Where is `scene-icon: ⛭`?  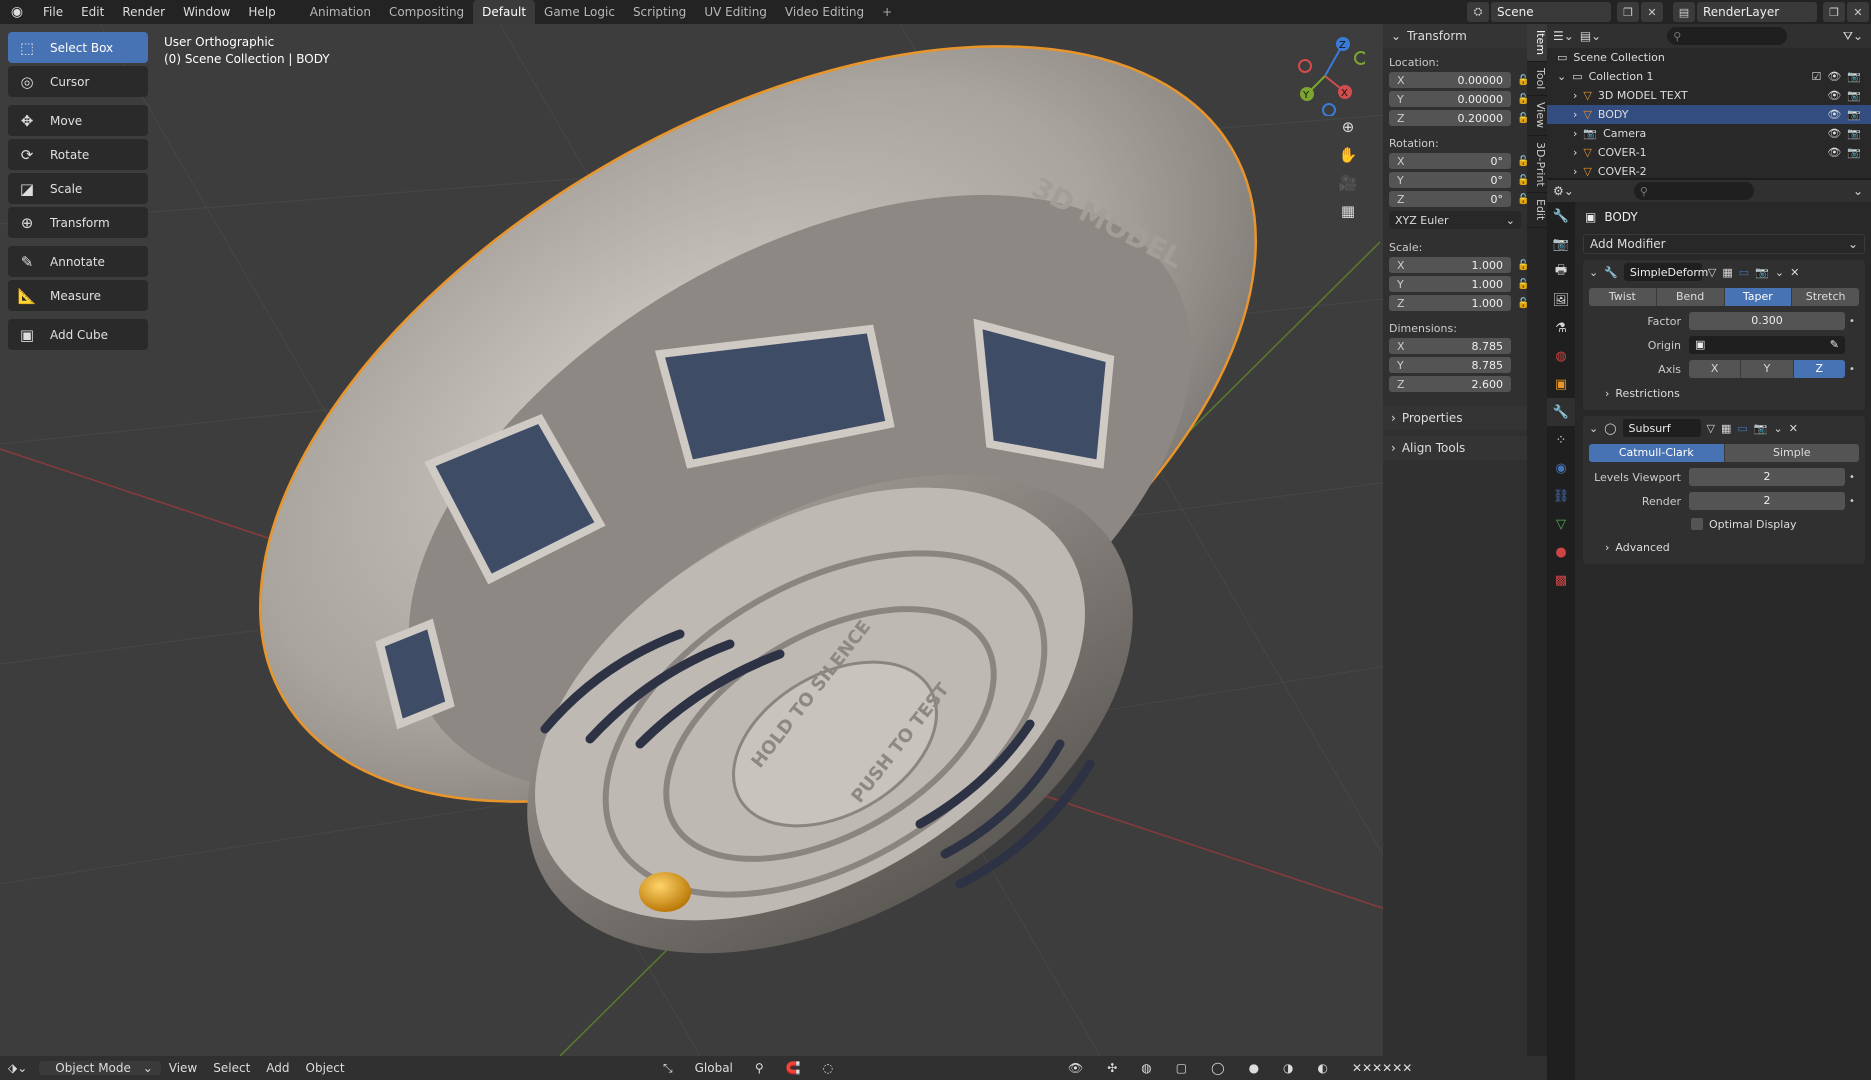 scene-icon: ⛭ is located at coordinates (1478, 12).